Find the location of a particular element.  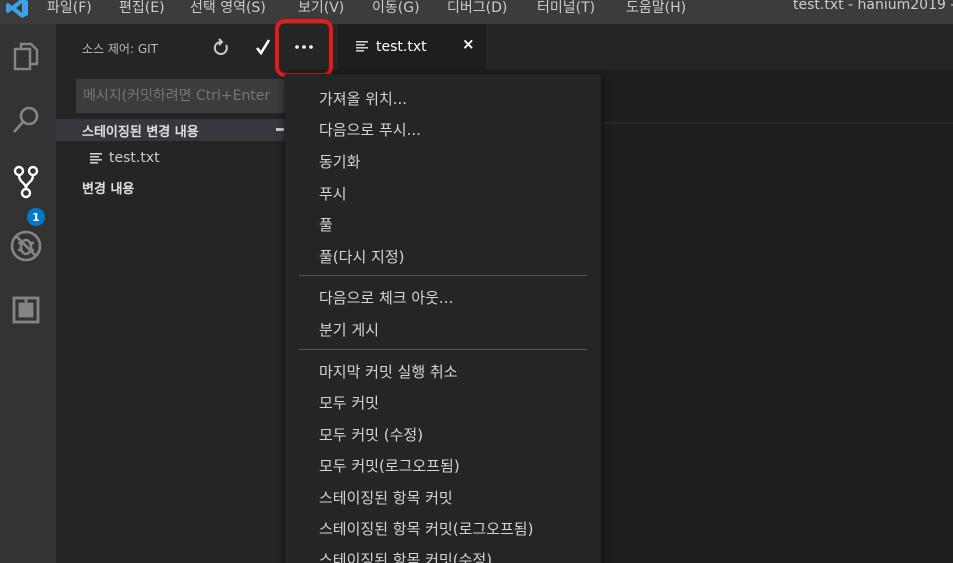

menu-item-commit-staged-signed-off: 스테이징된 항목 커밋(로그오프됨) is located at coordinates (426, 528).